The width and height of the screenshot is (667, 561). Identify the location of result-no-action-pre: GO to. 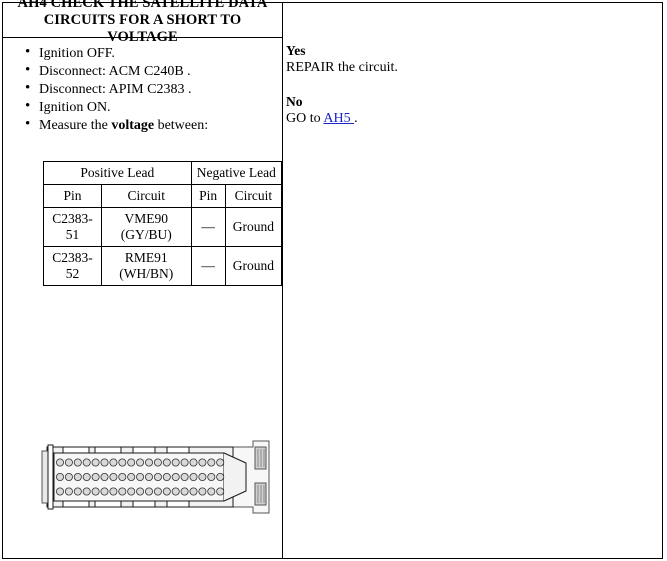
(305, 118).